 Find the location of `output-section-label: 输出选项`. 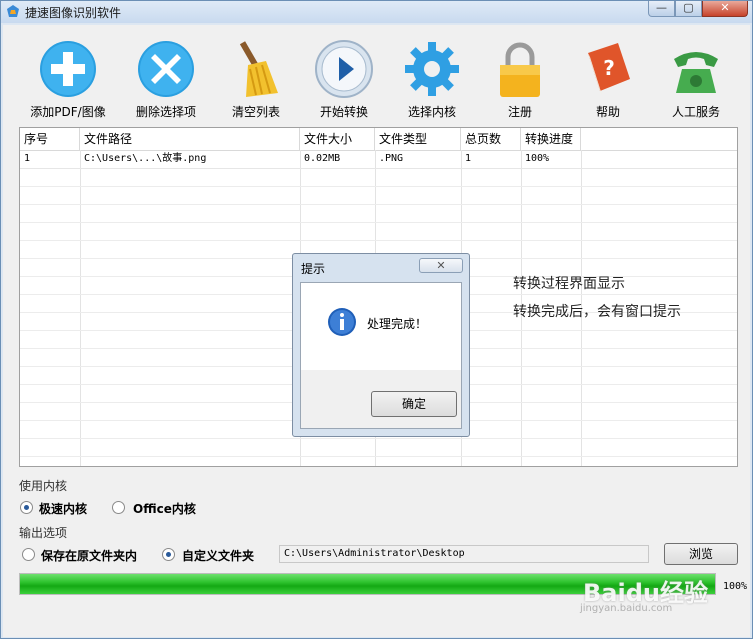

output-section-label: 输出选项 is located at coordinates (43, 533).